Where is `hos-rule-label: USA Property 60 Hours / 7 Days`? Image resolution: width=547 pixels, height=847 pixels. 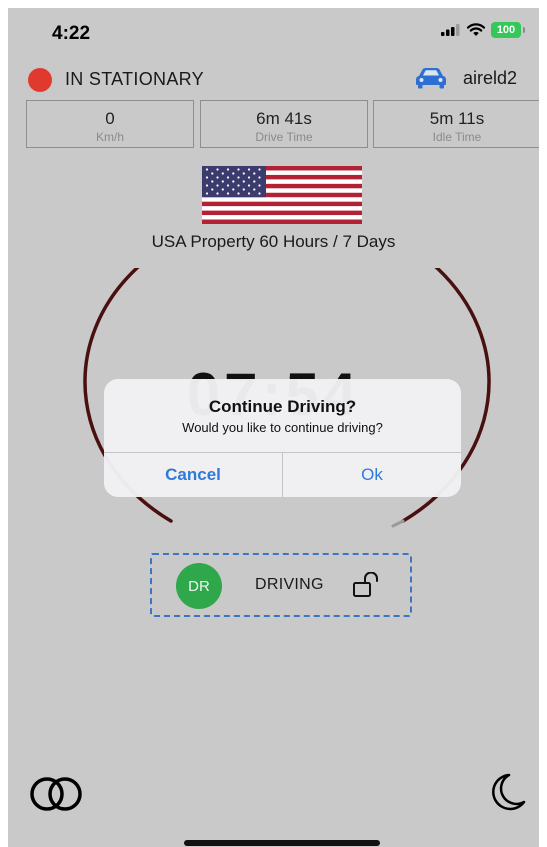 hos-rule-label: USA Property 60 Hours / 7 Days is located at coordinates (273, 241).